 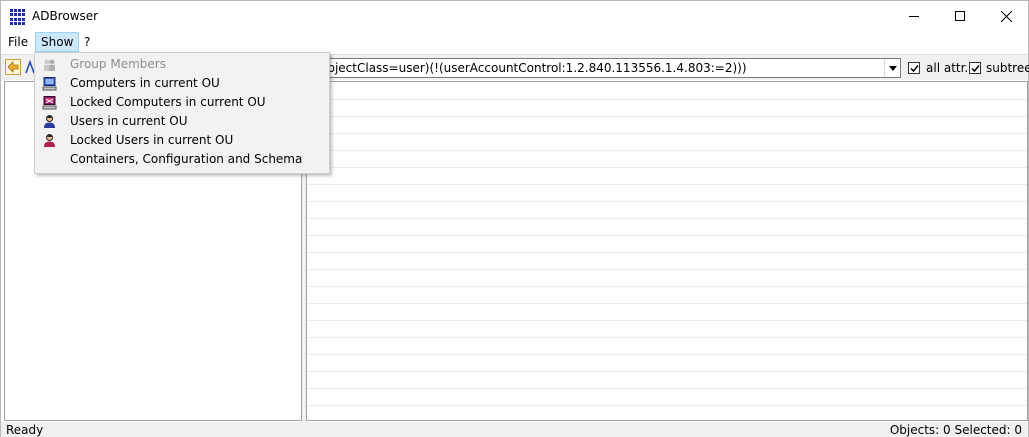 What do you see at coordinates (514, 16) in the screenshot?
I see `title-bar: ADBrowser` at bounding box center [514, 16].